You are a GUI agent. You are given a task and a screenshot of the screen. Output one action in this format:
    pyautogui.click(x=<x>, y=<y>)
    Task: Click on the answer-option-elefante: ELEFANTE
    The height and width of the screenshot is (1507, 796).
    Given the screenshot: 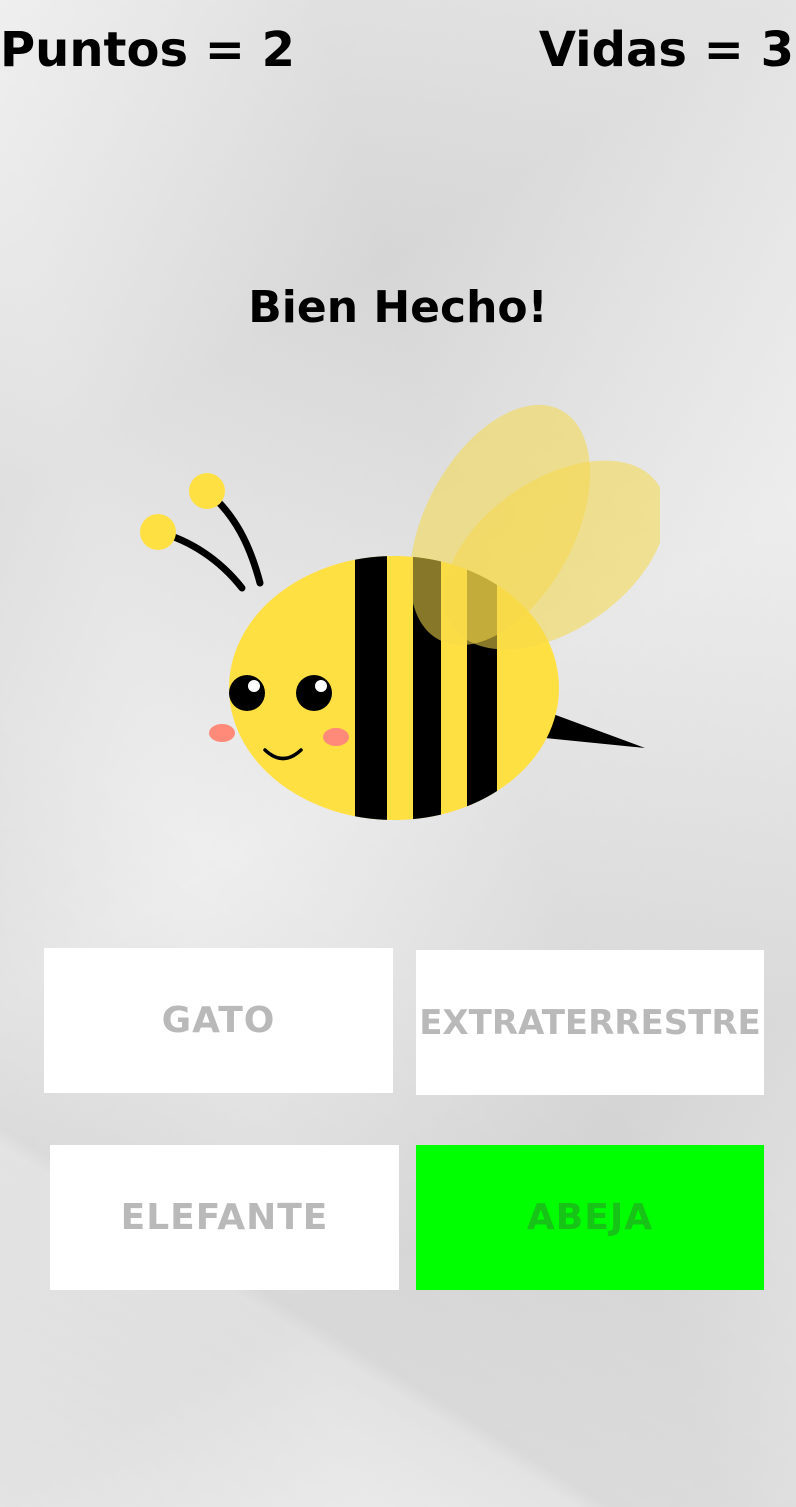 What is the action you would take?
    pyautogui.click(x=224, y=1217)
    